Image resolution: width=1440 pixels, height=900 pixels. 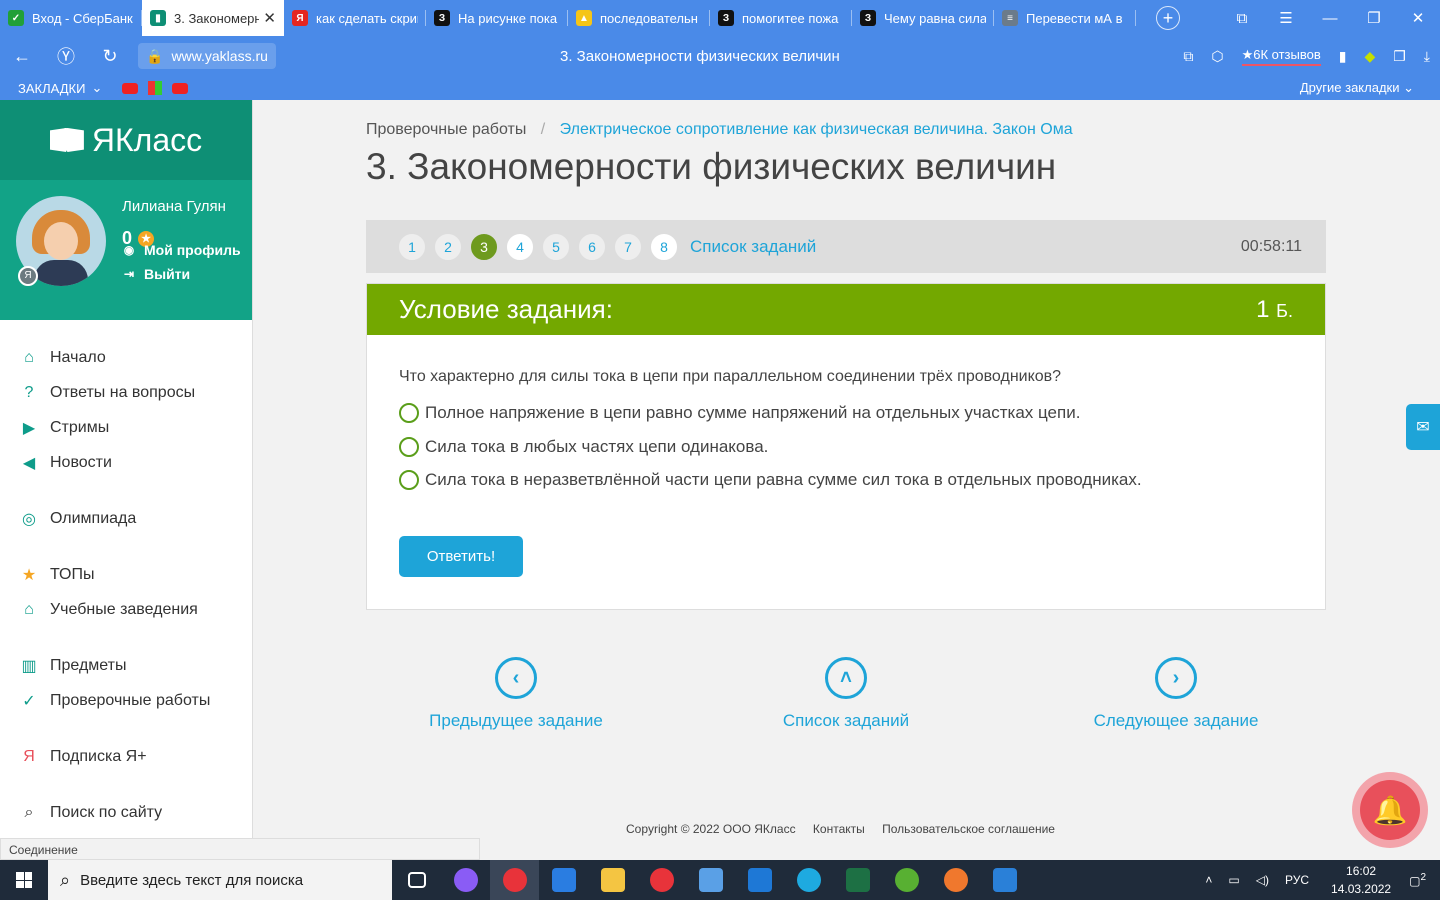 I want to click on yandex-home-button: Ⓨ, so click(x=66, y=56).